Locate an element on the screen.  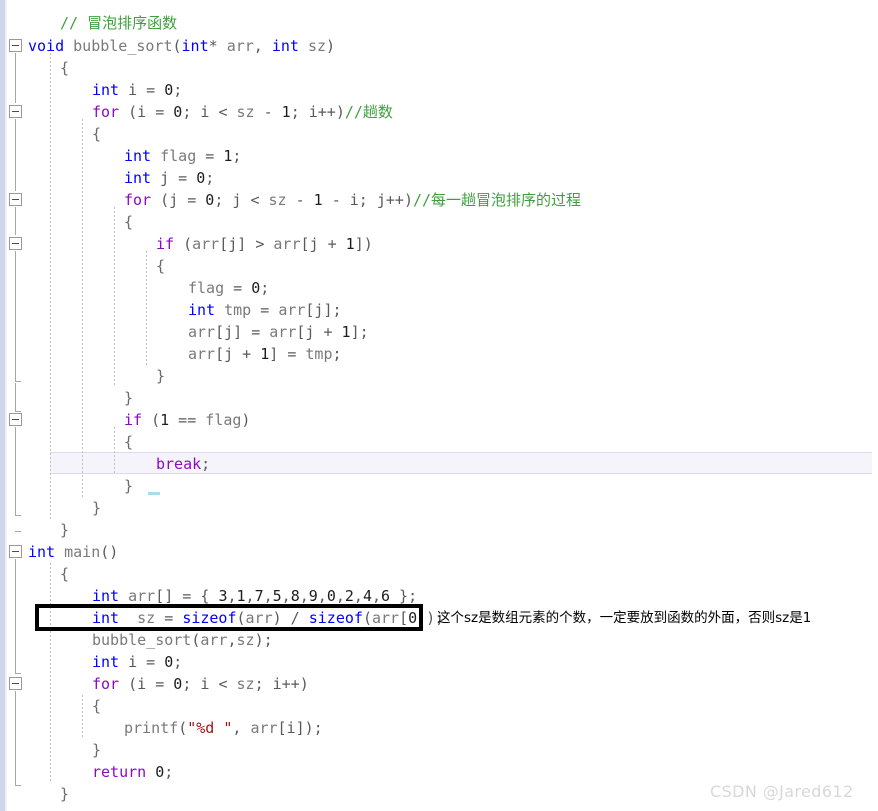
code-line: printf("%d ", arr[i]); is located at coordinates (223, 728).